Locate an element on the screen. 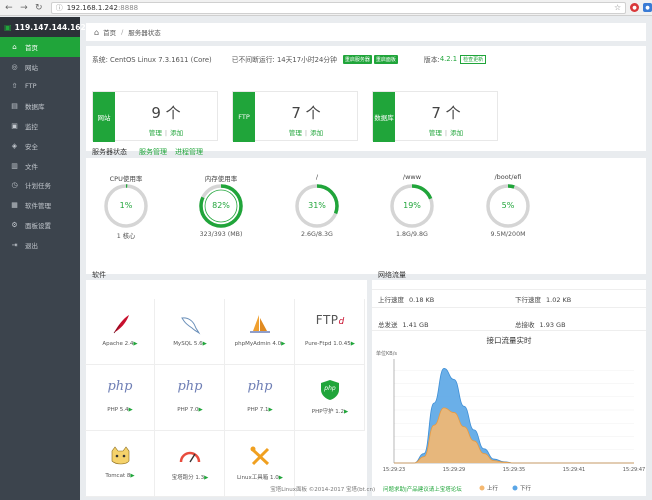 The width and height of the screenshot is (652, 500). sidebar-item-label: FTP is located at coordinates (31, 86).